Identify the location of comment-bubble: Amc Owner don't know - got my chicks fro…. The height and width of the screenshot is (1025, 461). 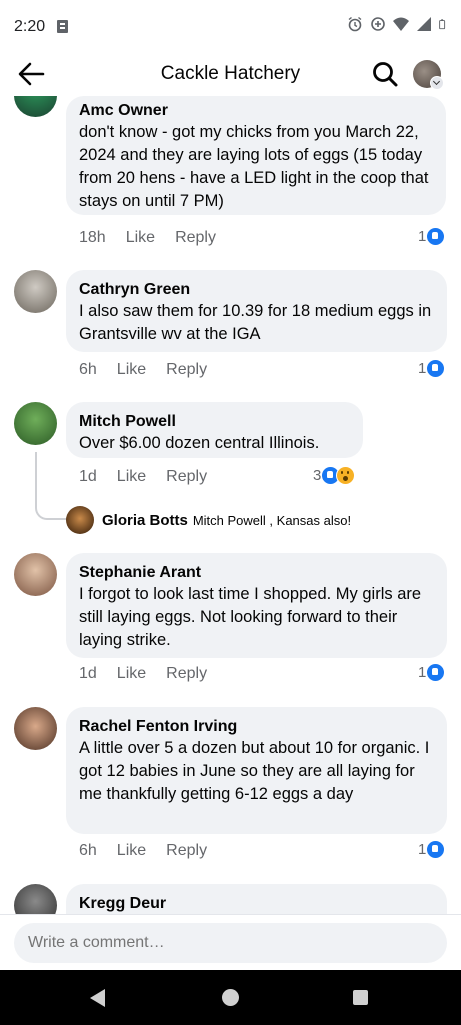
(256, 155).